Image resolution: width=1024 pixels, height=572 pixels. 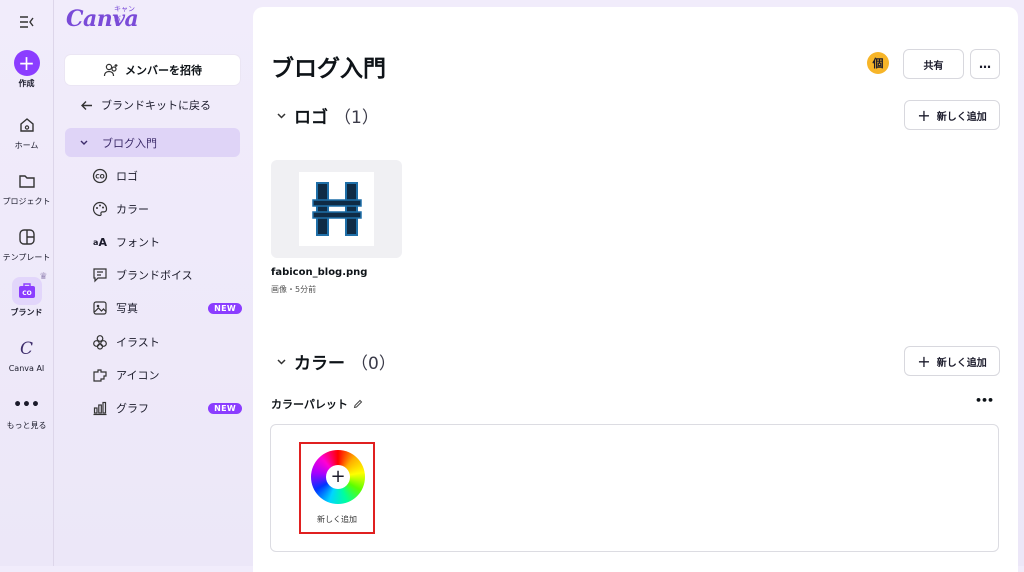 I want to click on logo-section-header: ロゴ （1）, so click(x=328, y=115).